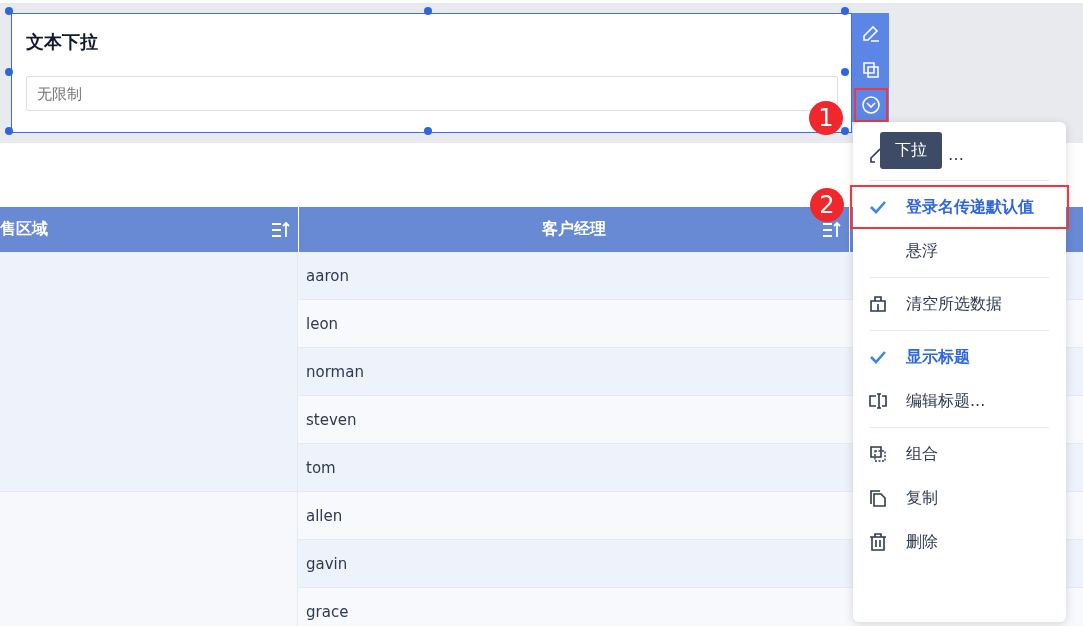  Describe the element at coordinates (878, 304) in the screenshot. I see `briefcase-icon` at that location.